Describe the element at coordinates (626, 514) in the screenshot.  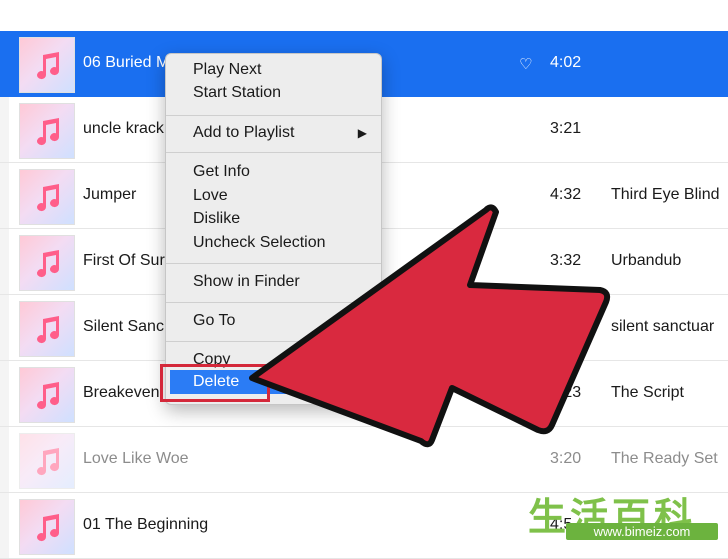
I see `watermark-logo: 生活百科 www.bimeiz.com` at that location.